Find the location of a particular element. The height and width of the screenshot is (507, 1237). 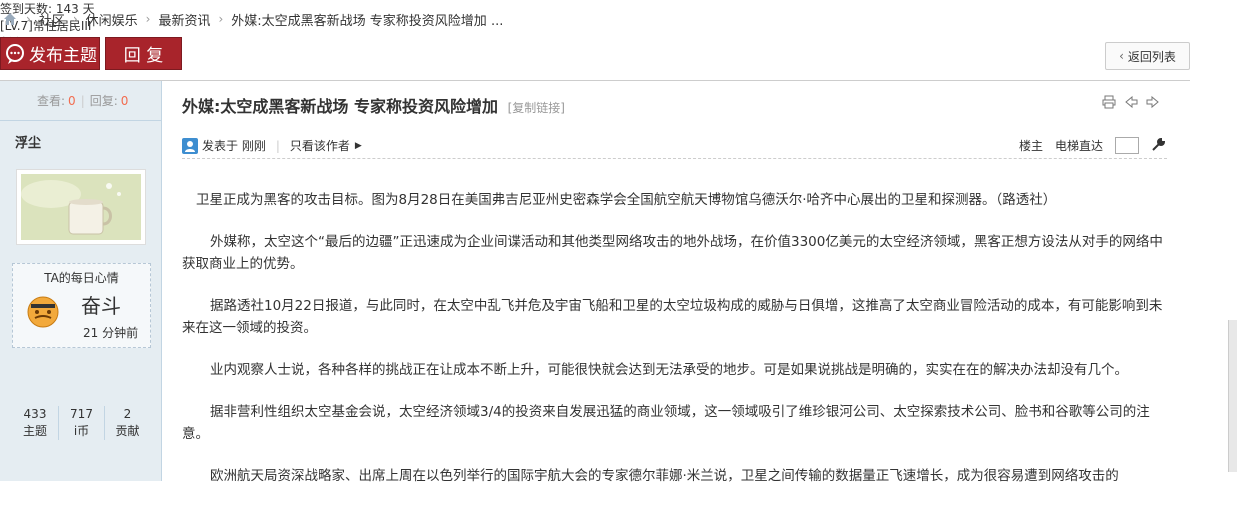

coins-count: 717 i币 is located at coordinates (81, 423).